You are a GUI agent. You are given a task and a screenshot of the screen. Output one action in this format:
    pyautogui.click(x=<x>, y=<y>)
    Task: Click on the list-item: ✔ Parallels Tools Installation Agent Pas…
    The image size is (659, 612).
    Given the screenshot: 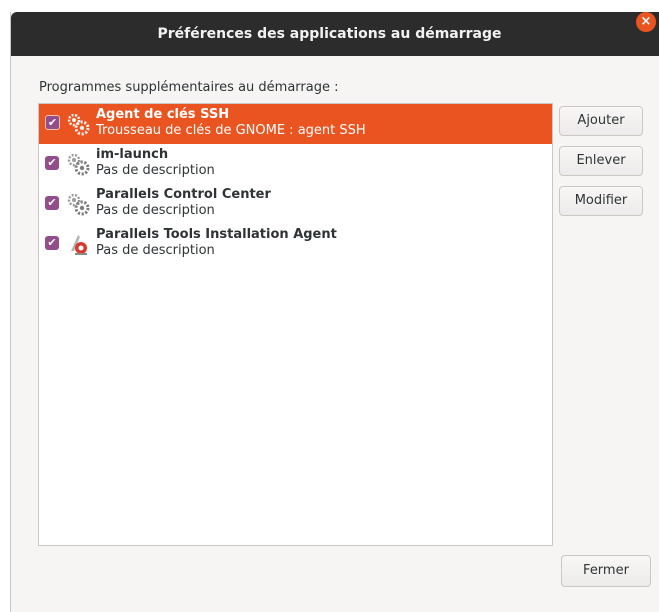 What is the action you would take?
    pyautogui.click(x=295, y=244)
    